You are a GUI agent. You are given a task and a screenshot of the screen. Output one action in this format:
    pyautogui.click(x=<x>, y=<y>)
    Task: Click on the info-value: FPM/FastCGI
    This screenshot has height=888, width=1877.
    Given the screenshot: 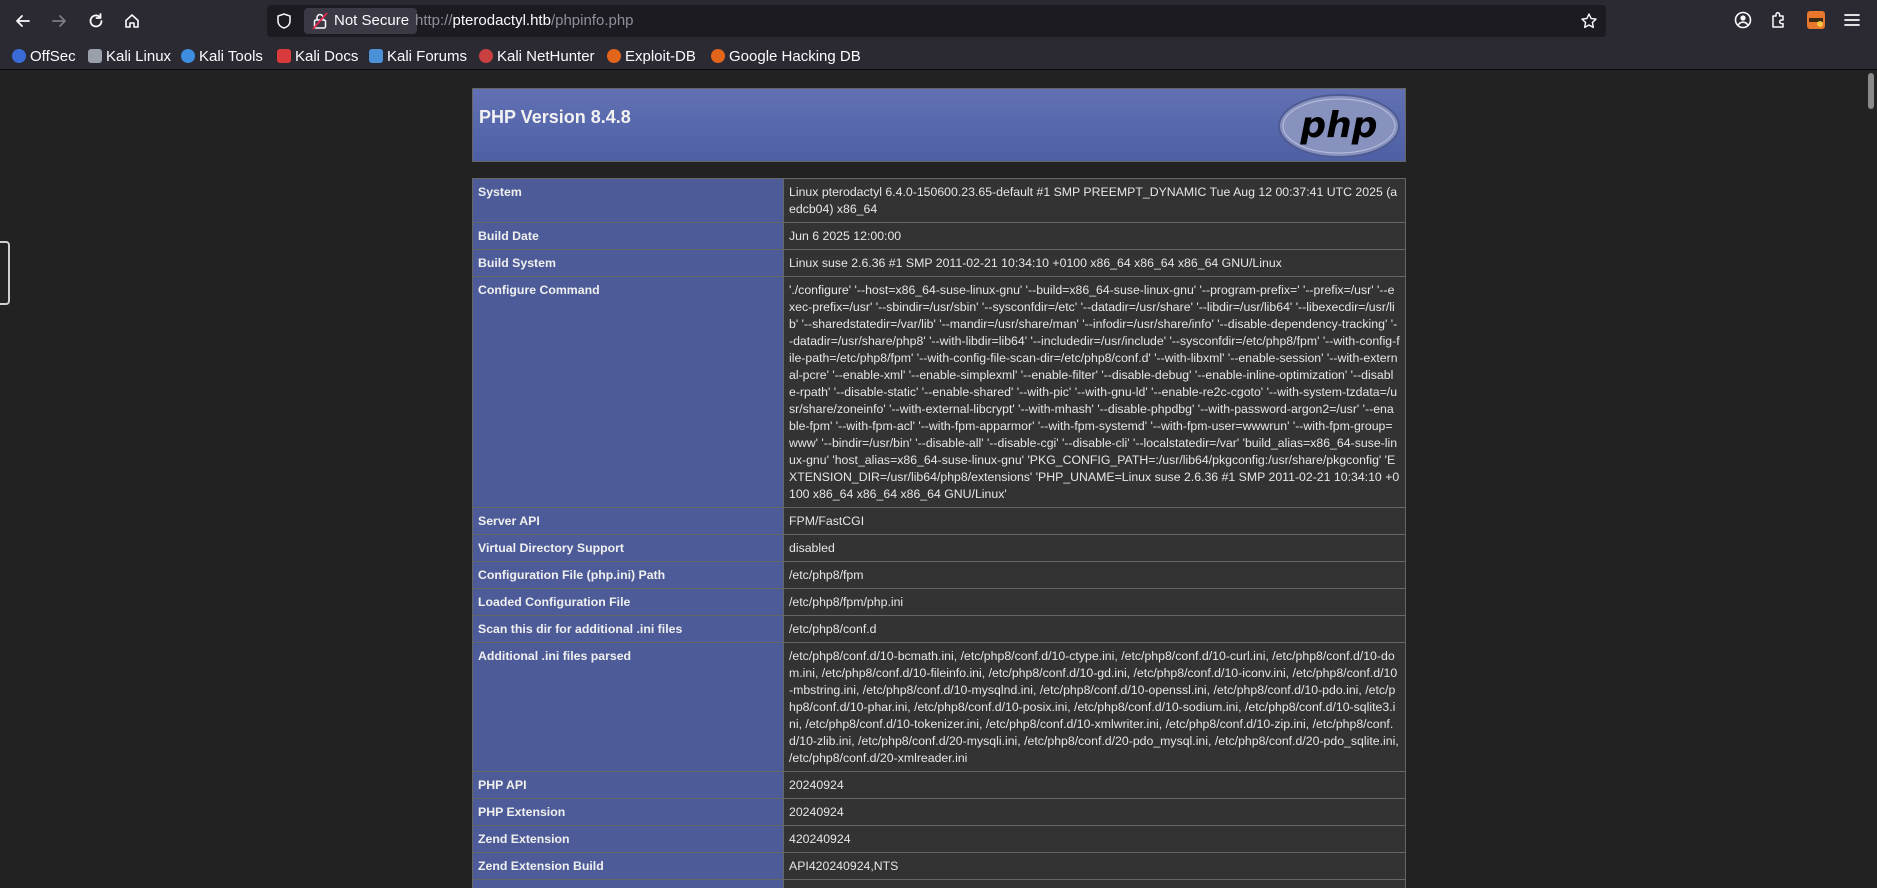 What is the action you would take?
    pyautogui.click(x=1094, y=521)
    